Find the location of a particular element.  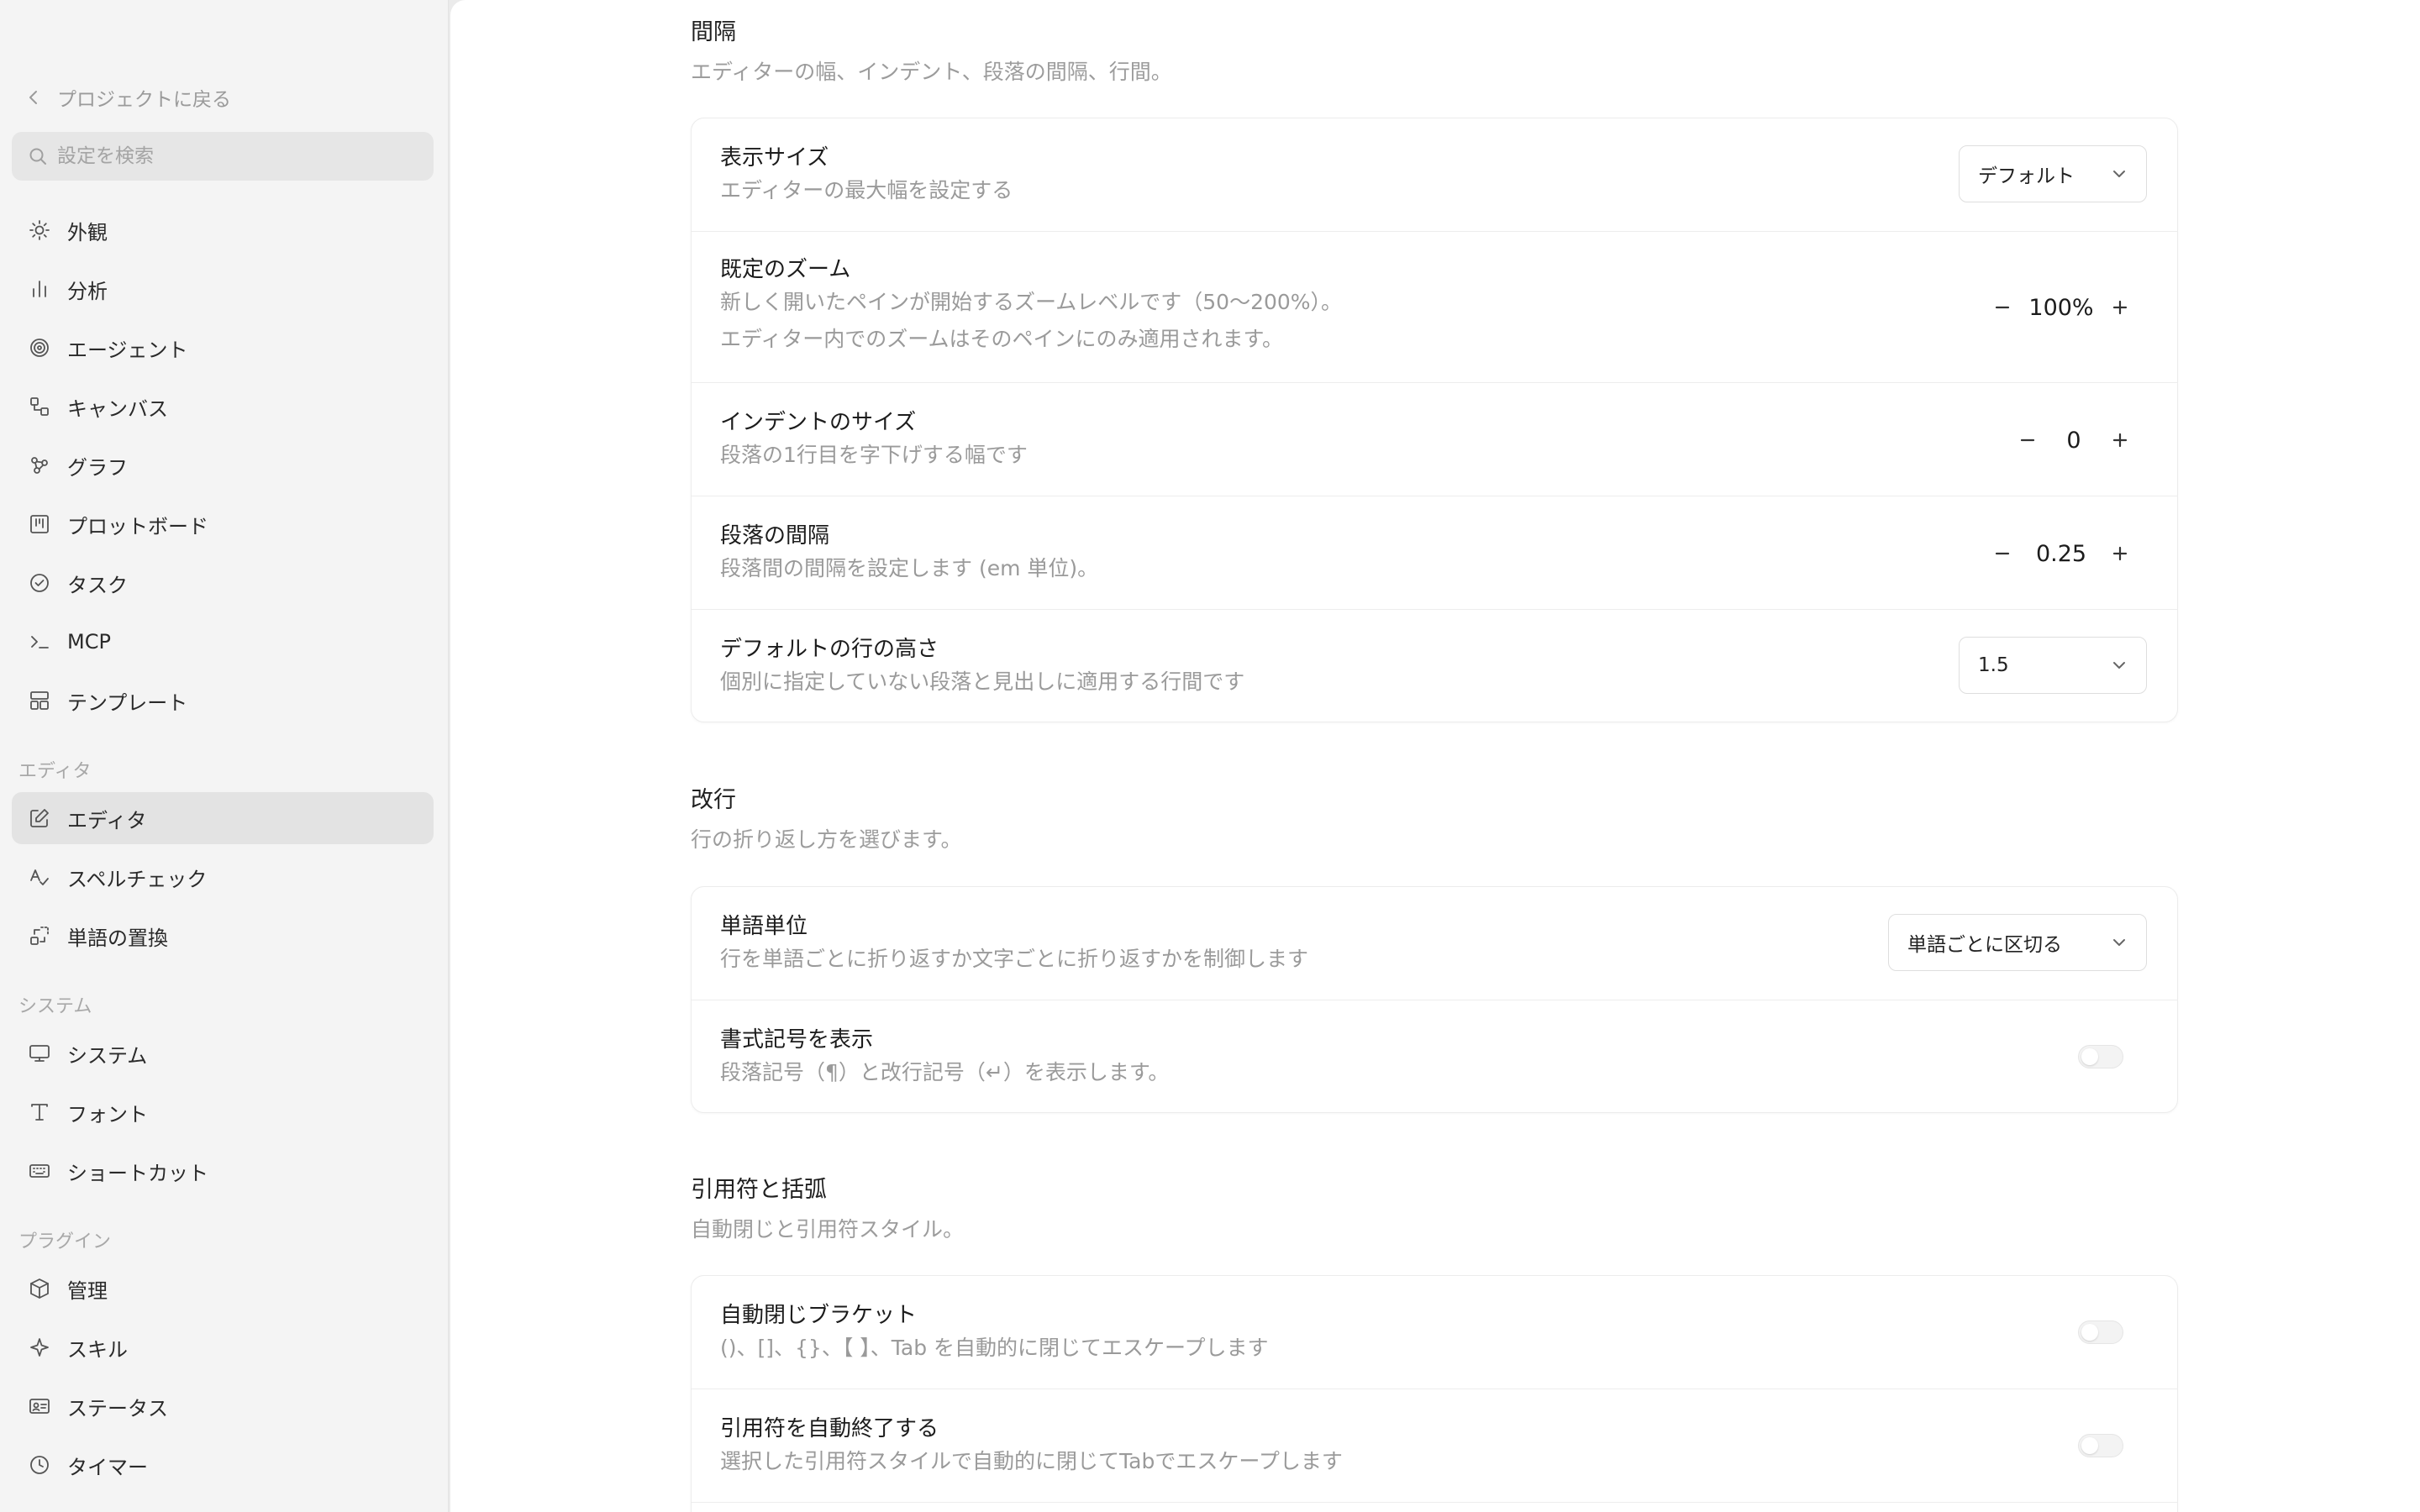

paragraph-increment-button is located at coordinates (2120, 553).